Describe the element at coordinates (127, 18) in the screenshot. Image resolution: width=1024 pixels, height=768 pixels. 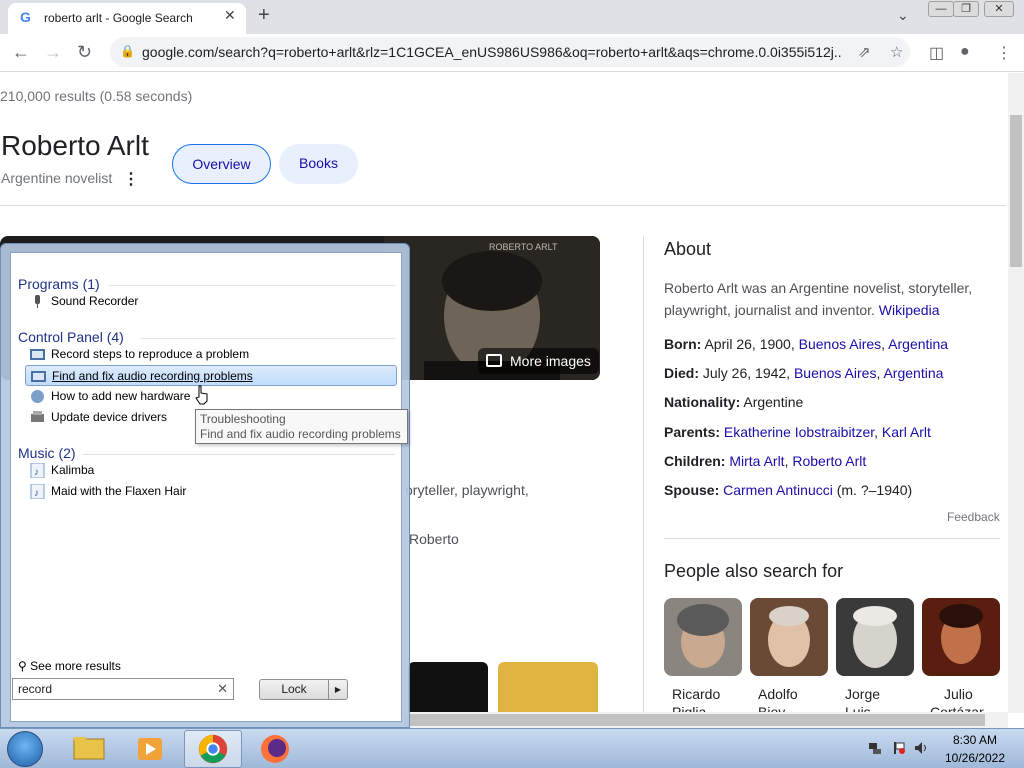
I see `browser-tab: G roberto arlt - Google Search ✕` at that location.